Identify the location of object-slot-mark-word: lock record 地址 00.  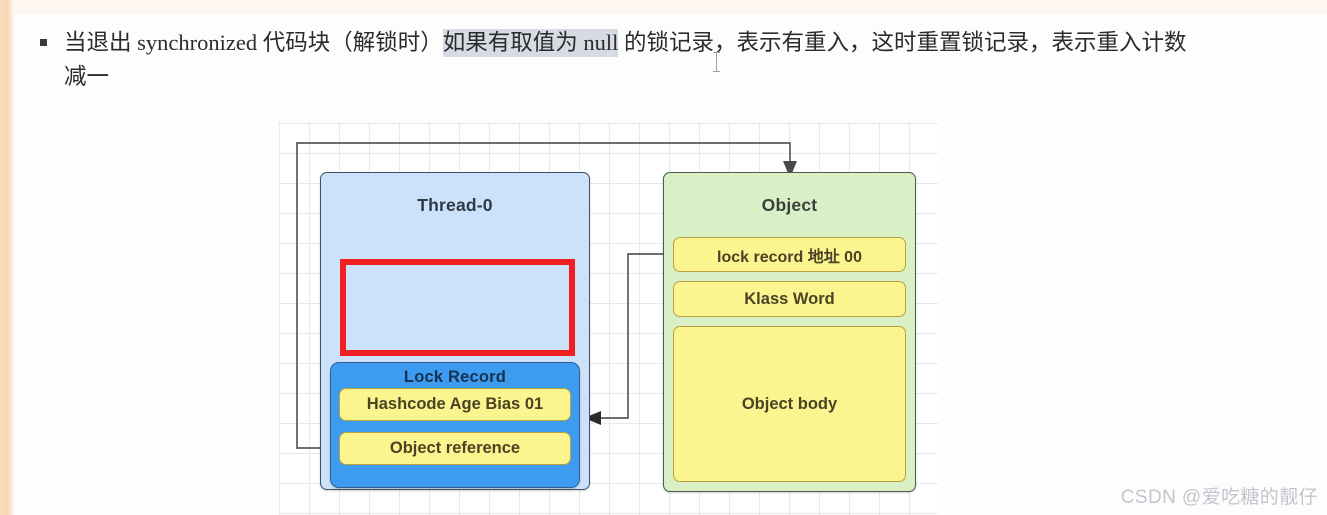
(789, 254).